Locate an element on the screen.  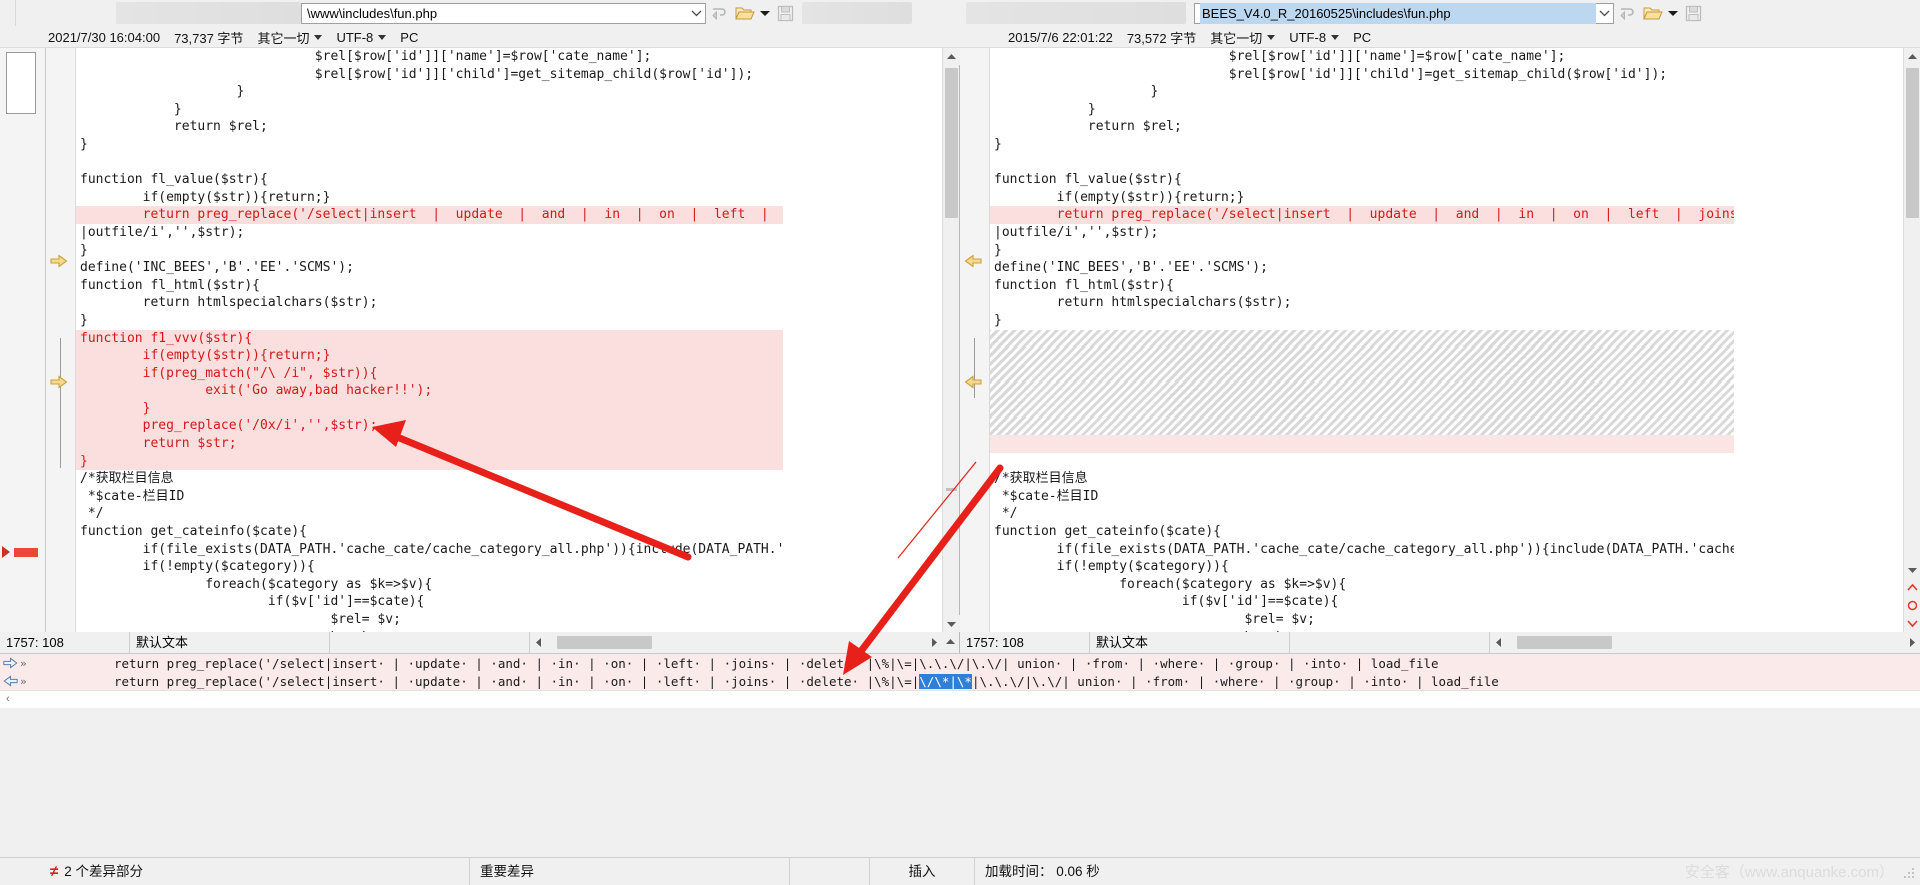
code-line: if(preg_match("/\ /i", $str)){ is located at coordinates (429, 373).